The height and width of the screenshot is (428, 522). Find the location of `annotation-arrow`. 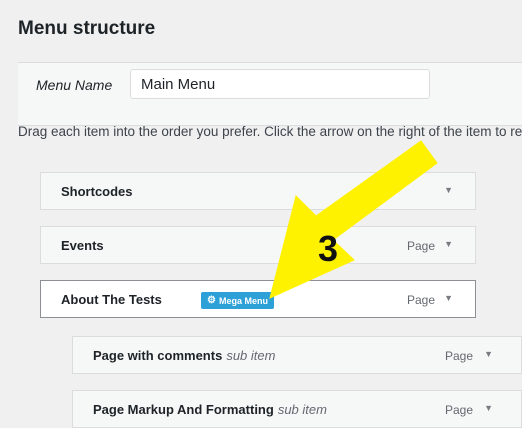

annotation-arrow is located at coordinates (353, 219).